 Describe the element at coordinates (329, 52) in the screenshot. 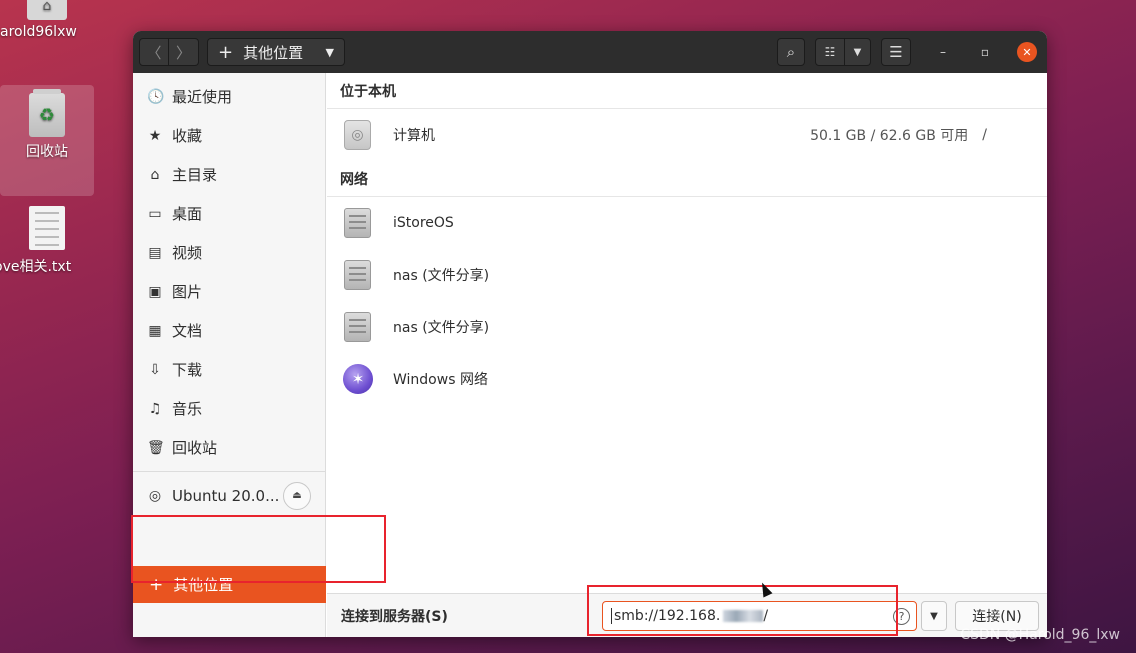

I see `caret-down-icon: ▼` at that location.